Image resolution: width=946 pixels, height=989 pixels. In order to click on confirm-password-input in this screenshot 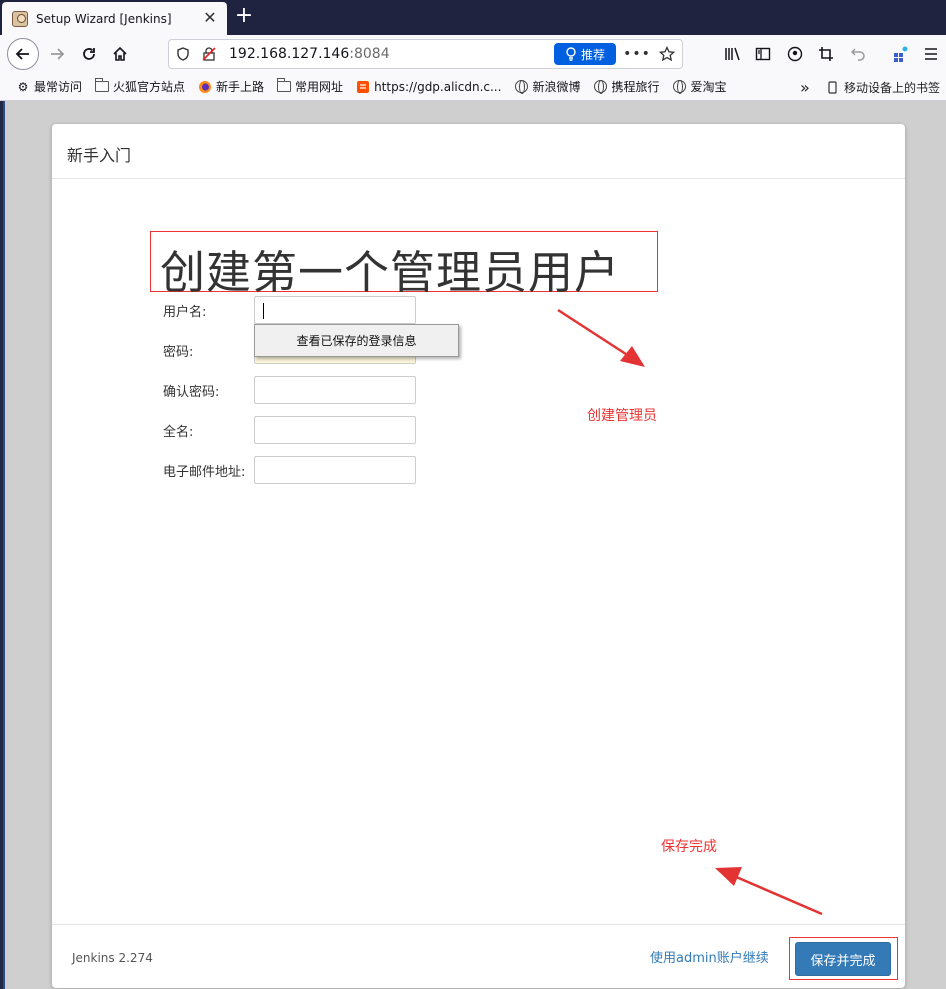, I will do `click(335, 390)`.